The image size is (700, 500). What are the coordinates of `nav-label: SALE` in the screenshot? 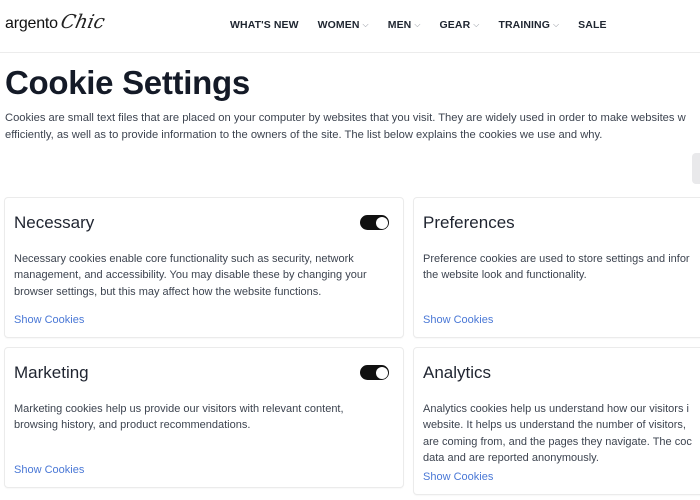 It's located at (592, 25).